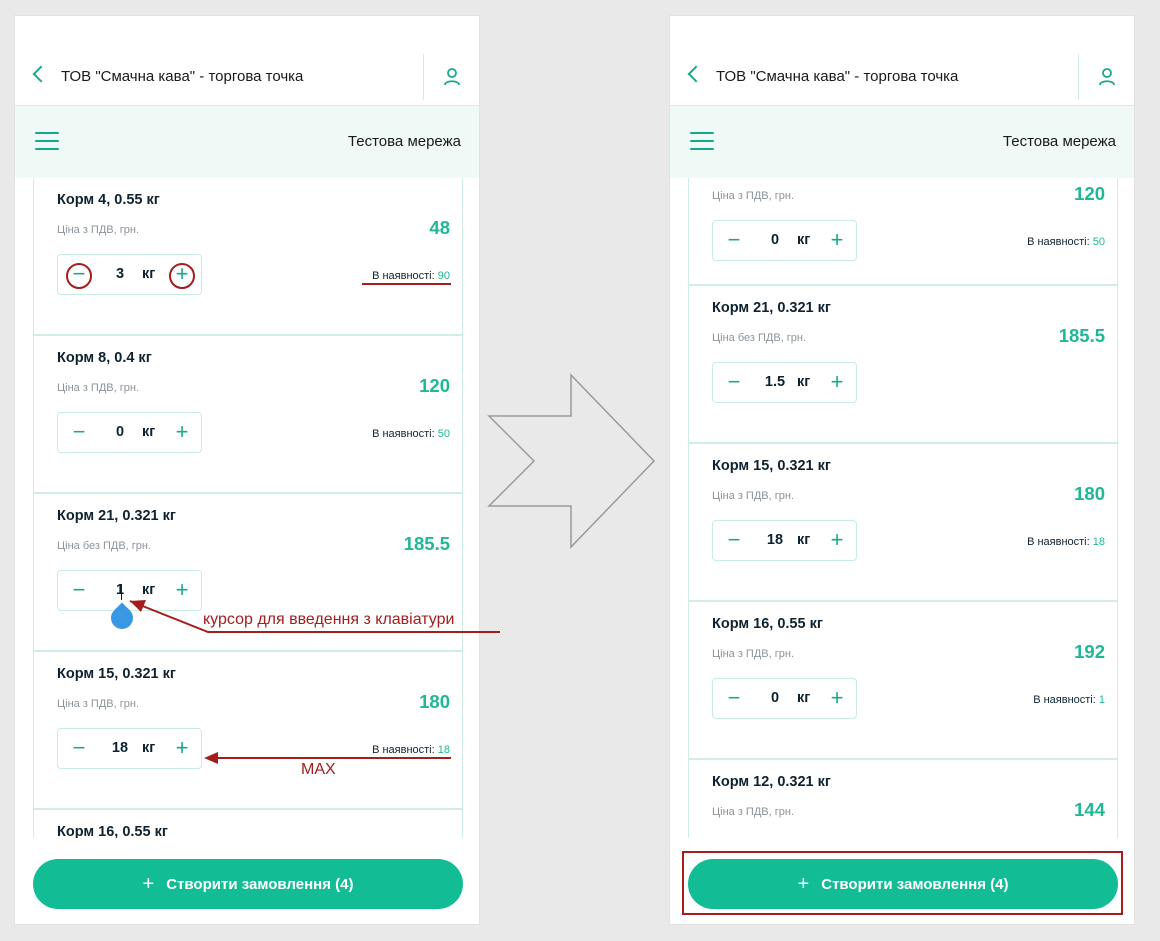  Describe the element at coordinates (284, 758) in the screenshot. I see `annotation-arrow` at that location.